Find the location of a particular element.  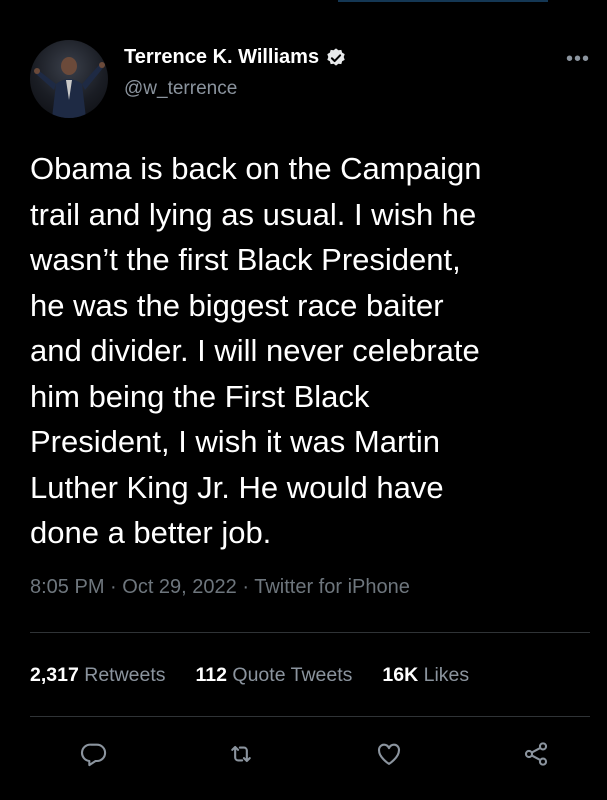

like-icon is located at coordinates (389, 754).